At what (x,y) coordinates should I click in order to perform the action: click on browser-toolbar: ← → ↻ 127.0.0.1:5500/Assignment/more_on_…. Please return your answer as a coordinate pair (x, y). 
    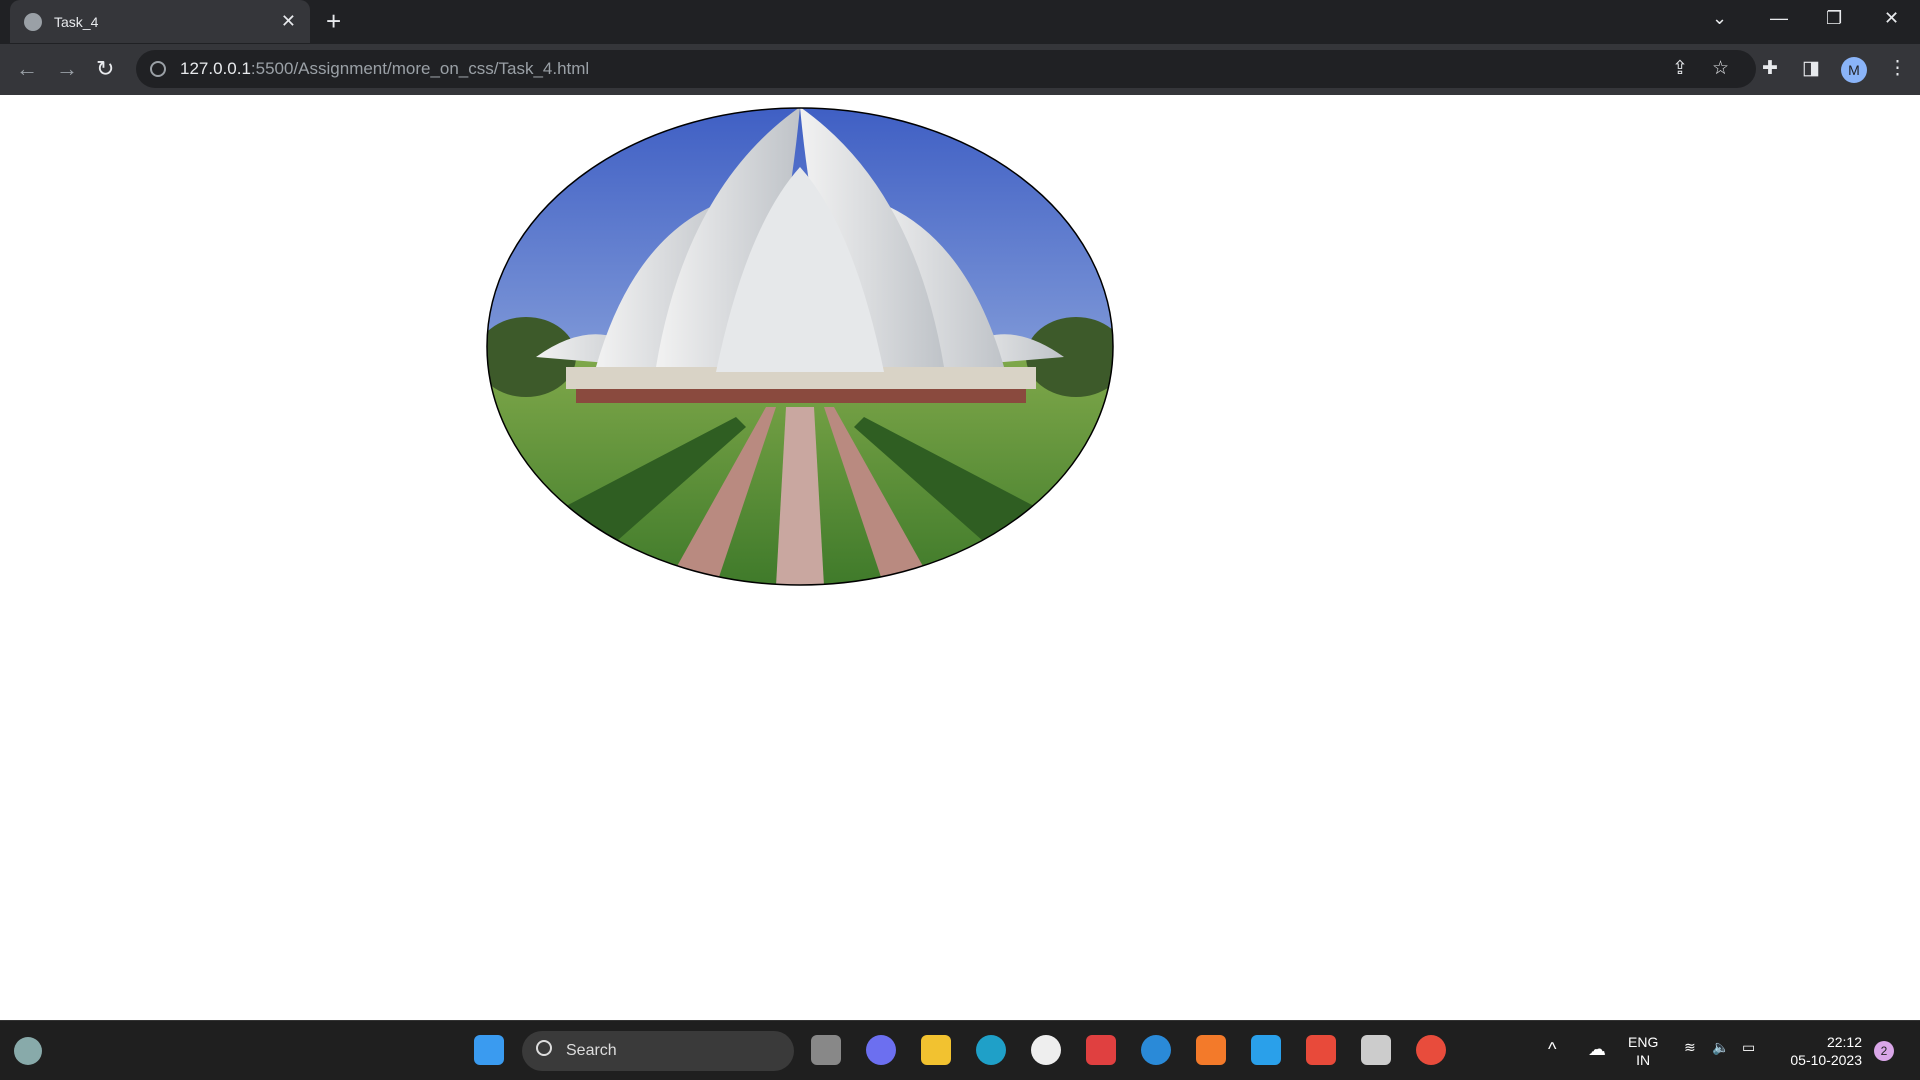
    Looking at the image, I should click on (960, 69).